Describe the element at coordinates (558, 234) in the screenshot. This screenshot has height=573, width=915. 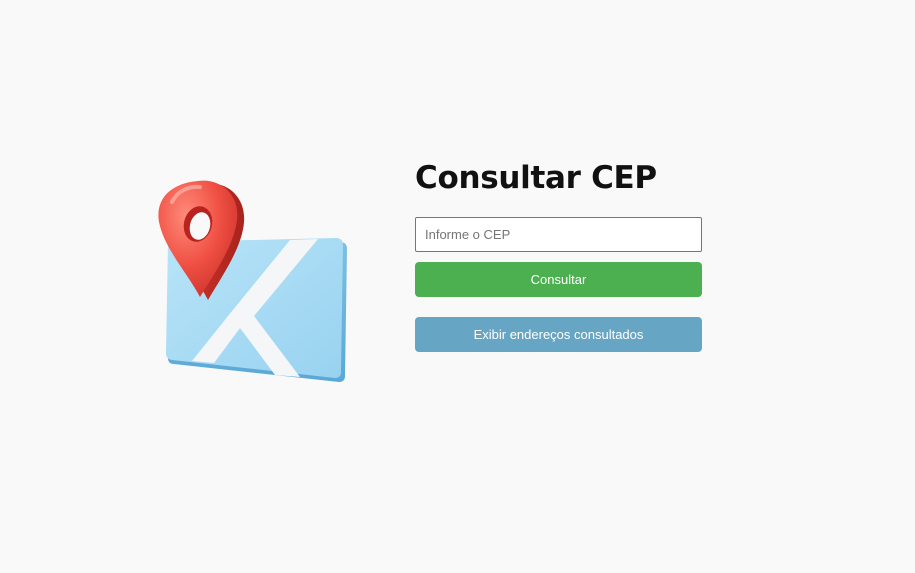
I see `cep-input` at that location.